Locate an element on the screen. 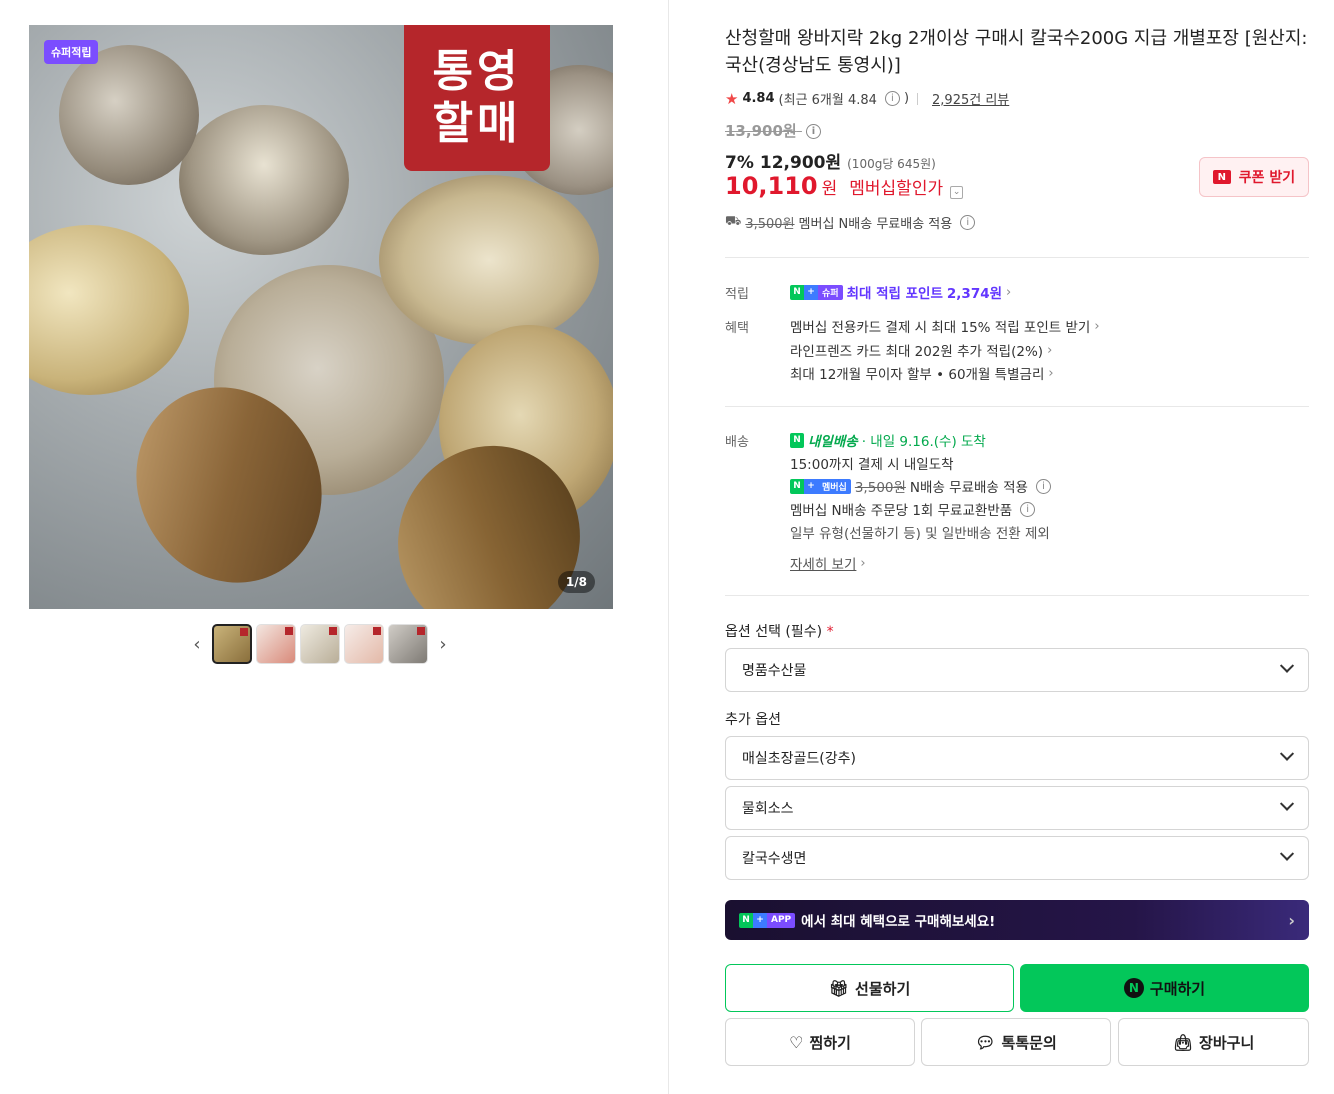  delivery-fee-line: N + 멤버십 3,500원 N배송 무료배송 적용 i is located at coordinates (920, 486).